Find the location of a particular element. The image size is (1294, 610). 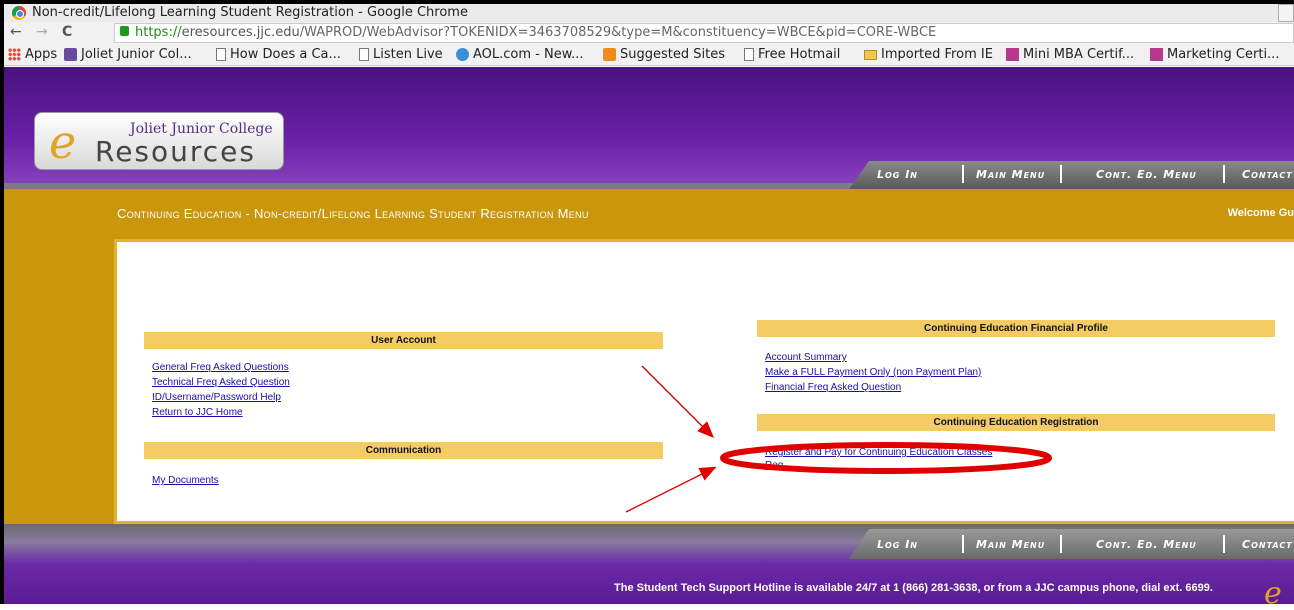

nav-contact: Contact is located at coordinates (1267, 174).